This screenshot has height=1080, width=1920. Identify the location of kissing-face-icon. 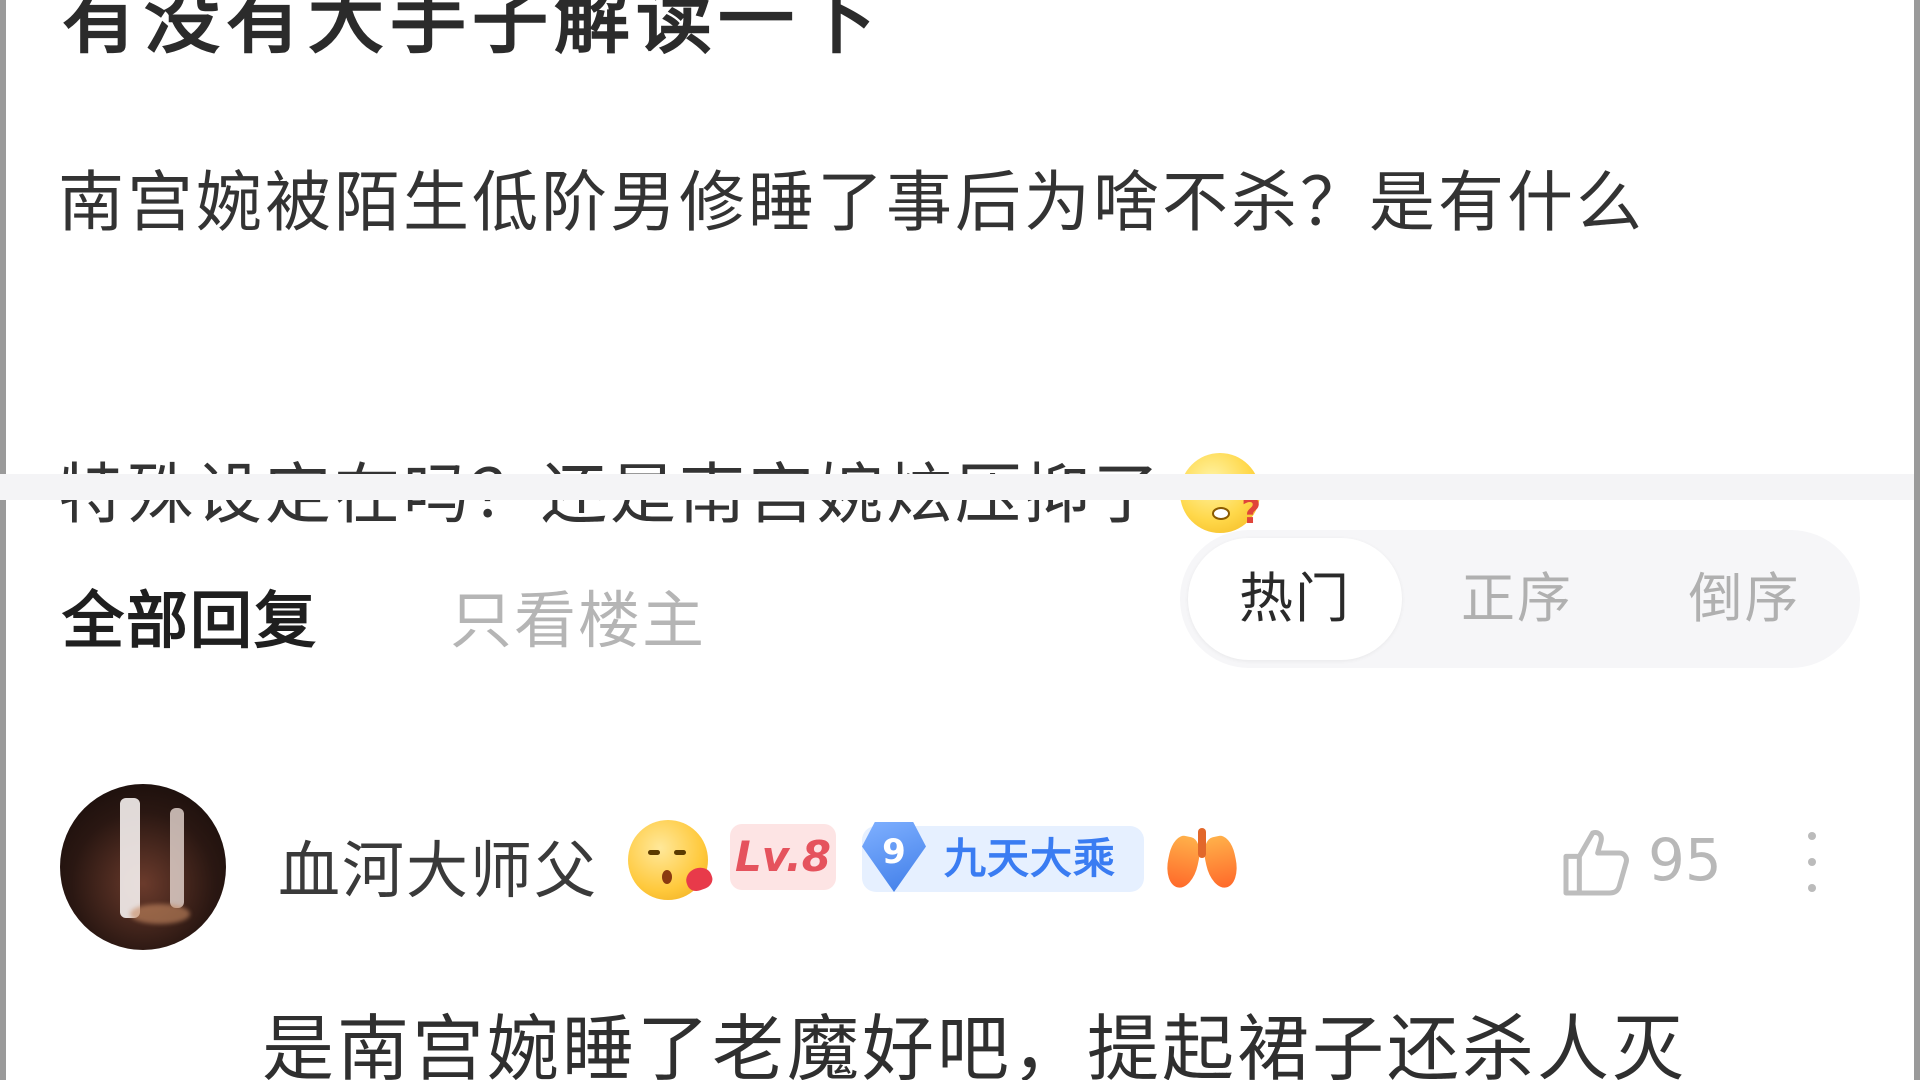
(671, 860).